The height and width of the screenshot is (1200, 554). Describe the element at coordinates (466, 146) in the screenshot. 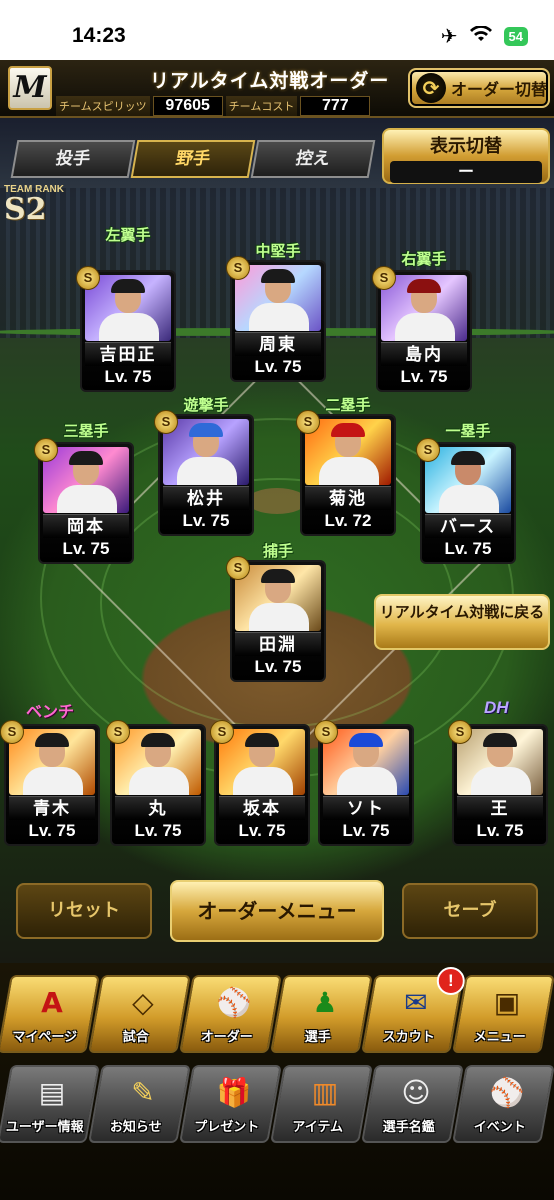

I see `display-toggle-label: 表示切替` at that location.